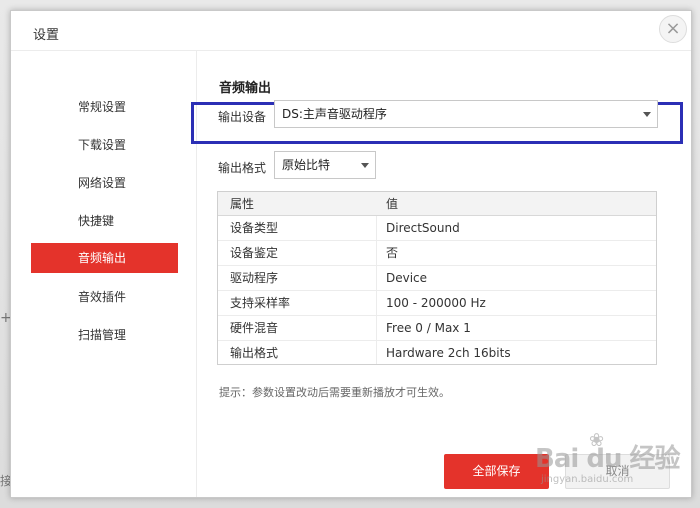 The width and height of the screenshot is (700, 508). I want to click on save-all-button: 全部保存, so click(496, 471).